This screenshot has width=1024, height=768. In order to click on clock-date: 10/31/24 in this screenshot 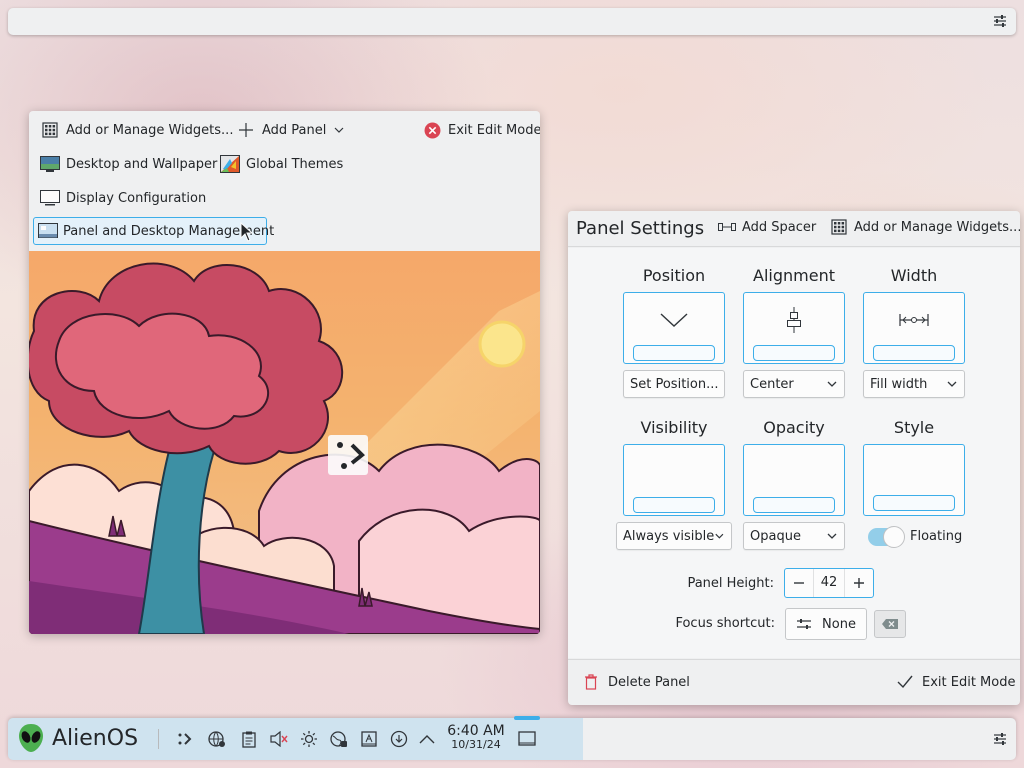, I will do `click(476, 744)`.